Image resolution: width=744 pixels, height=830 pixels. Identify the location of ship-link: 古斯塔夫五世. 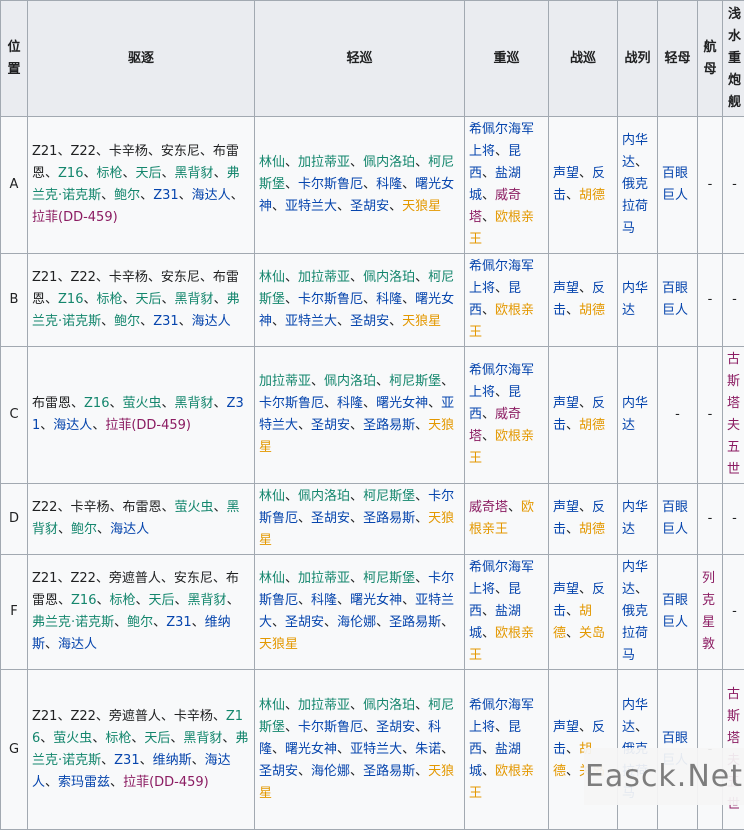
(733, 414).